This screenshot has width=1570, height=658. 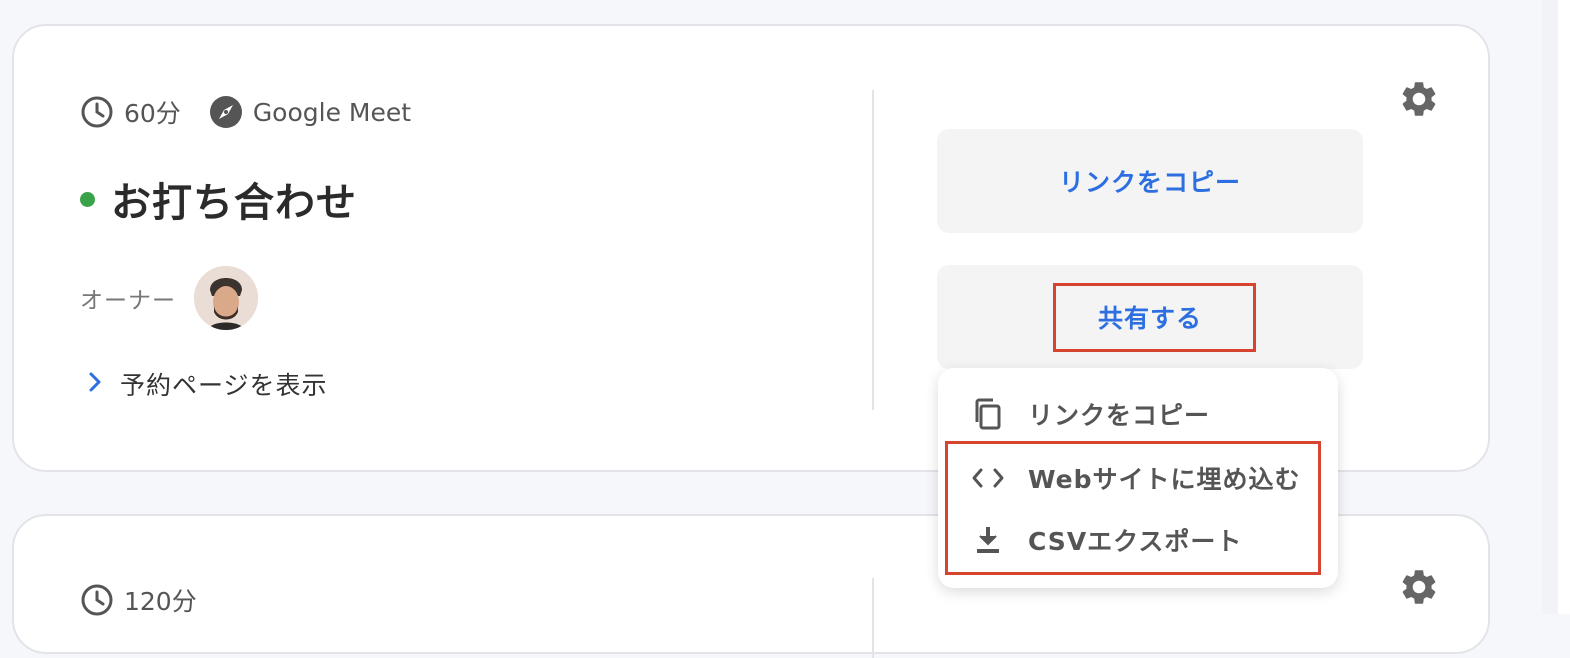 I want to click on share-menu-item-embed: Webサイトに埋め込む, so click(x=1138, y=478).